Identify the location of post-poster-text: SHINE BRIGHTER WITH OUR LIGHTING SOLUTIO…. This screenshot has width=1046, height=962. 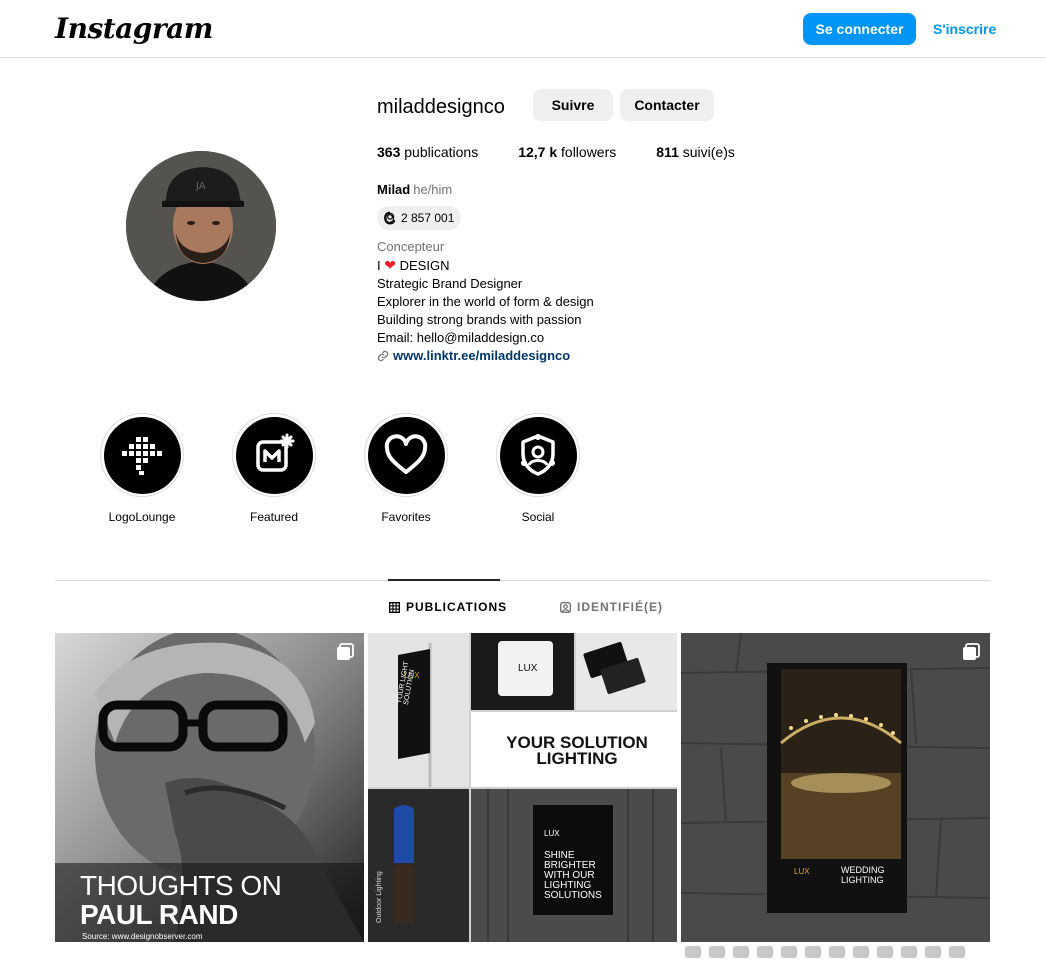
(573, 875).